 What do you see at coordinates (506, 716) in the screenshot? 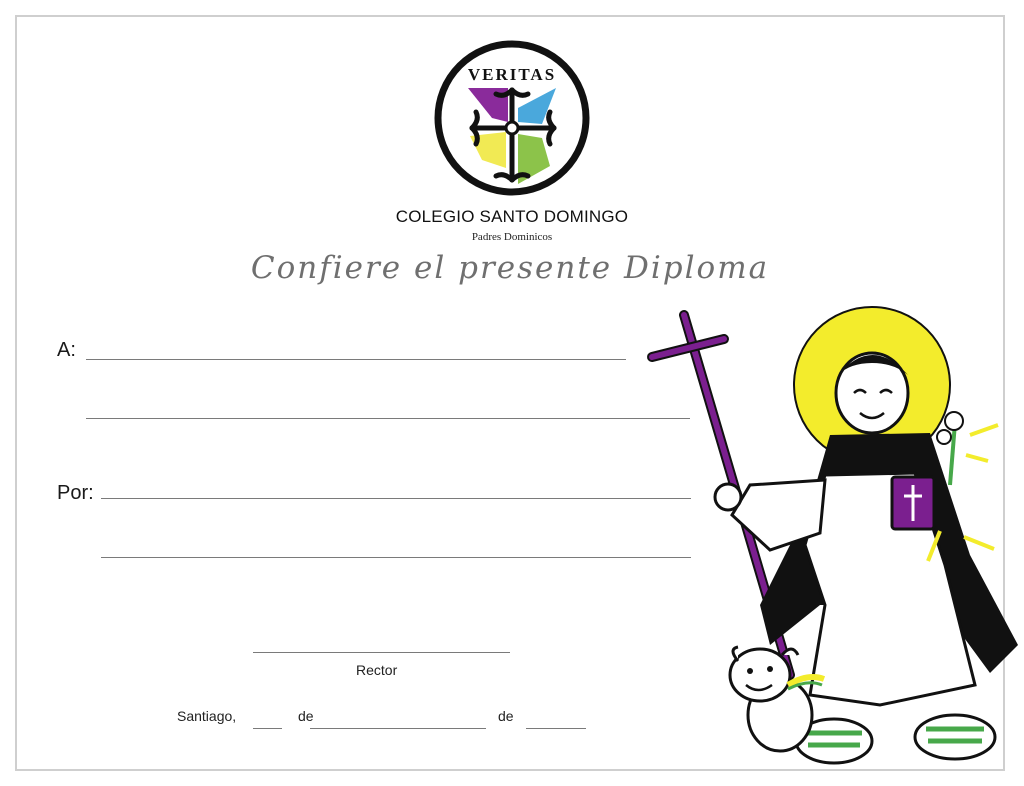
I see `de-label-2: de` at bounding box center [506, 716].